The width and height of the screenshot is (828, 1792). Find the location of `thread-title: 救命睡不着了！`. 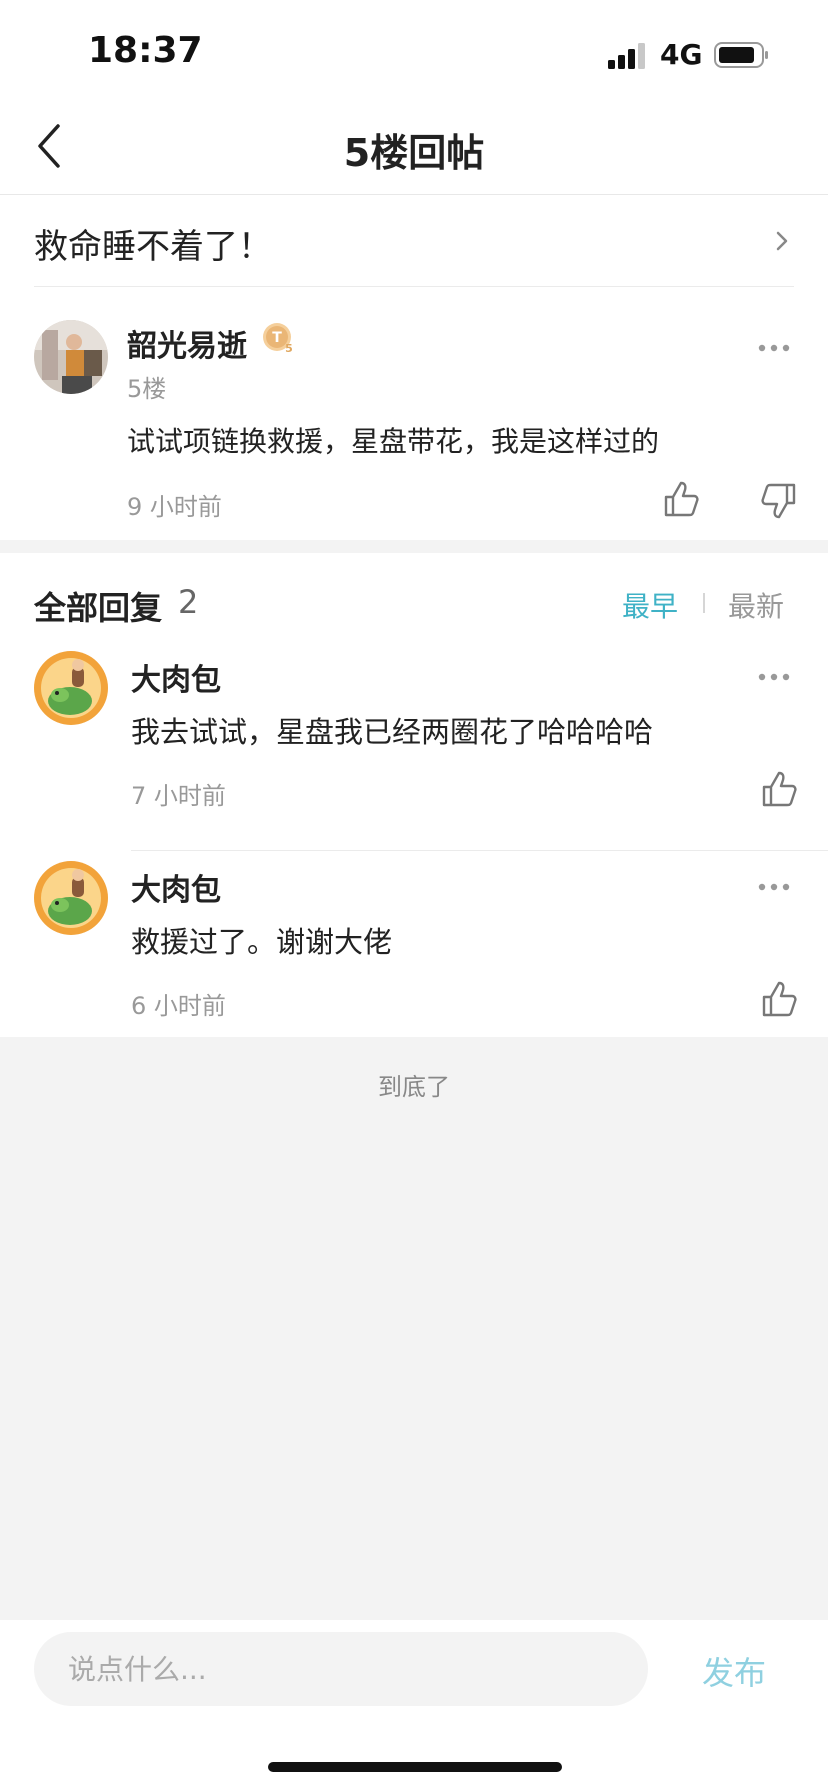

thread-title: 救命睡不着了！ is located at coordinates (153, 247).